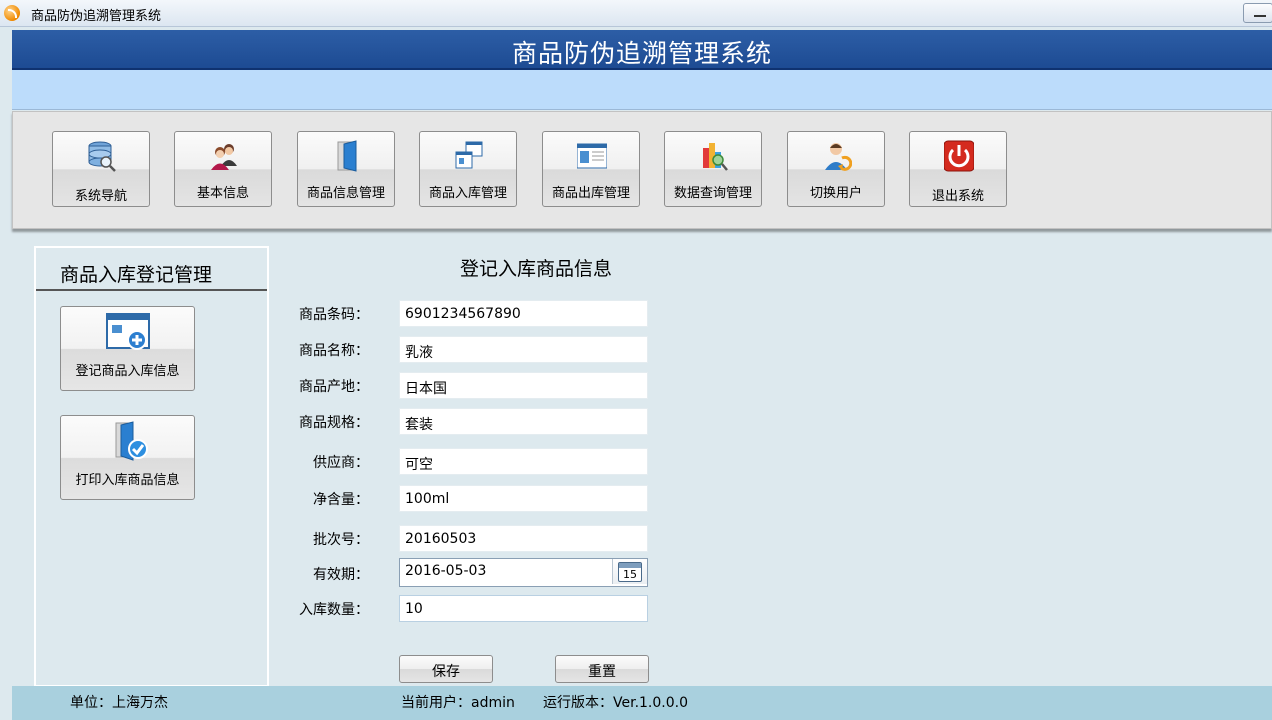 The height and width of the screenshot is (720, 1272). What do you see at coordinates (523, 385) in the screenshot?
I see `origin-input: 日本国` at bounding box center [523, 385].